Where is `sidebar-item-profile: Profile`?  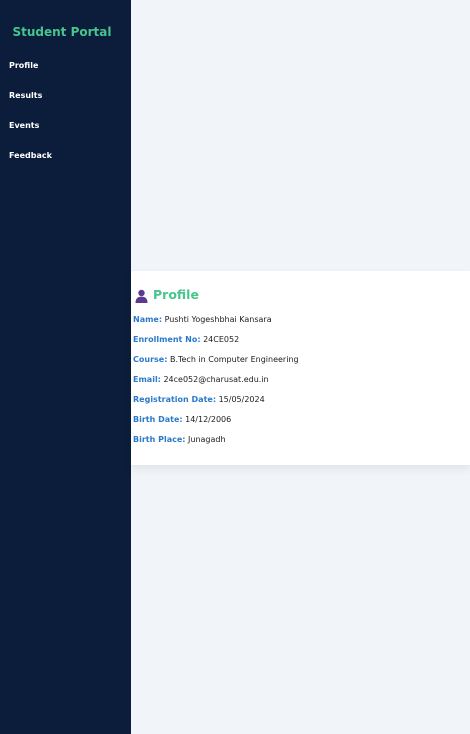
sidebar-item-profile: Profile is located at coordinates (30, 75).